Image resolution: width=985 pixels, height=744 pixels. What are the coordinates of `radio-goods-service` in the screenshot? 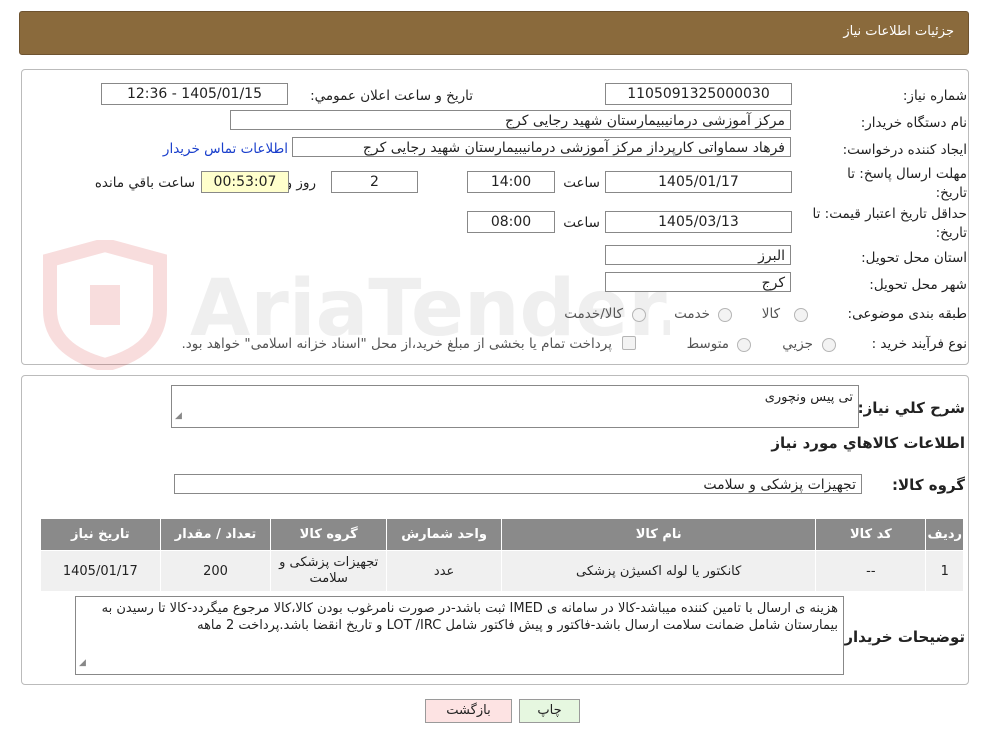 It's located at (639, 315).